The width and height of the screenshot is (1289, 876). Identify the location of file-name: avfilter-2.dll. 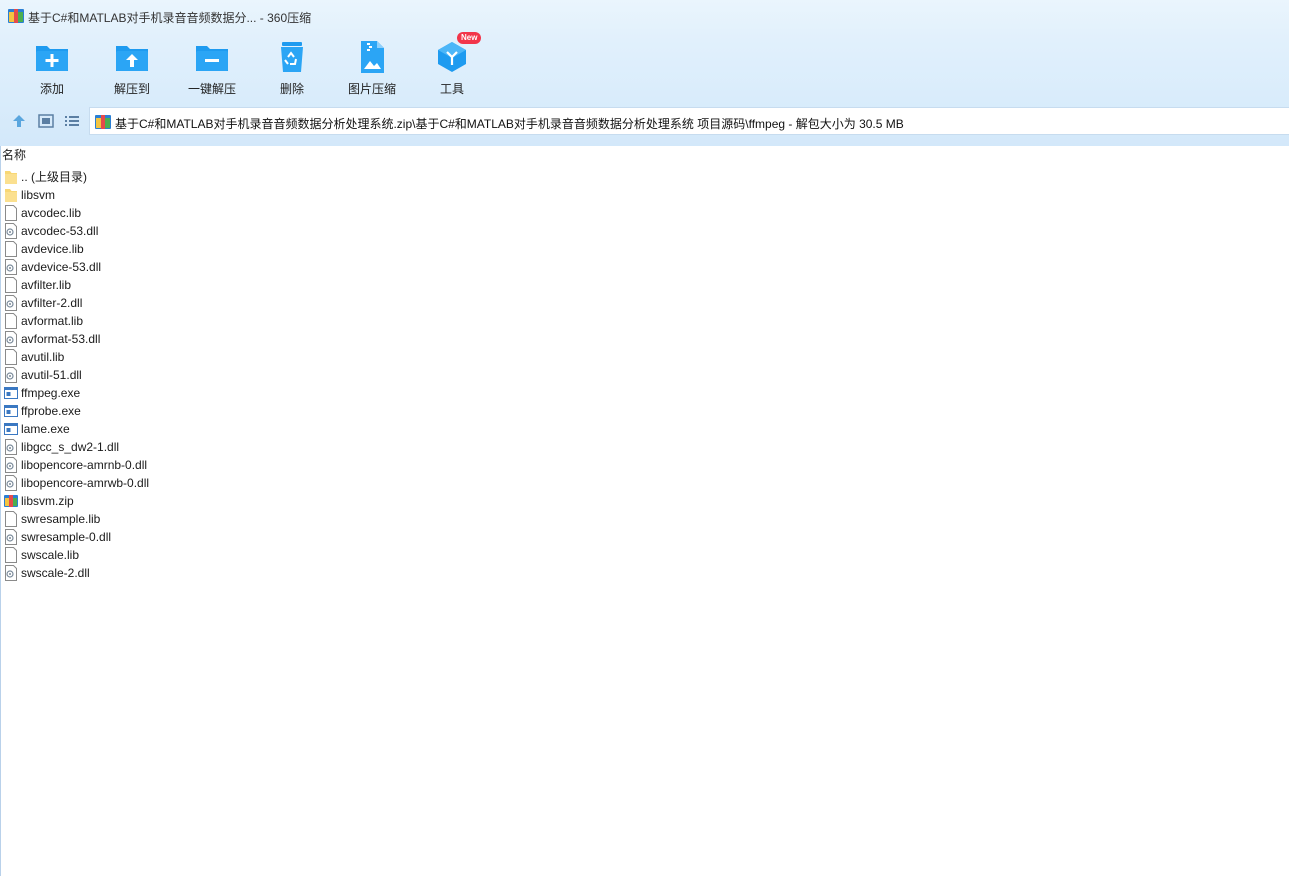
(52, 303).